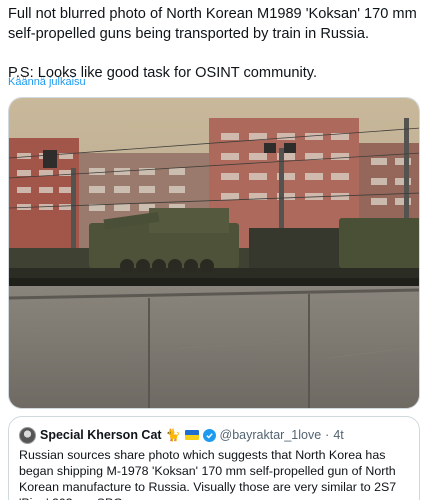 Image resolution: width=430 pixels, height=500 pixels. What do you see at coordinates (27, 435) in the screenshot?
I see `avatar` at bounding box center [27, 435].